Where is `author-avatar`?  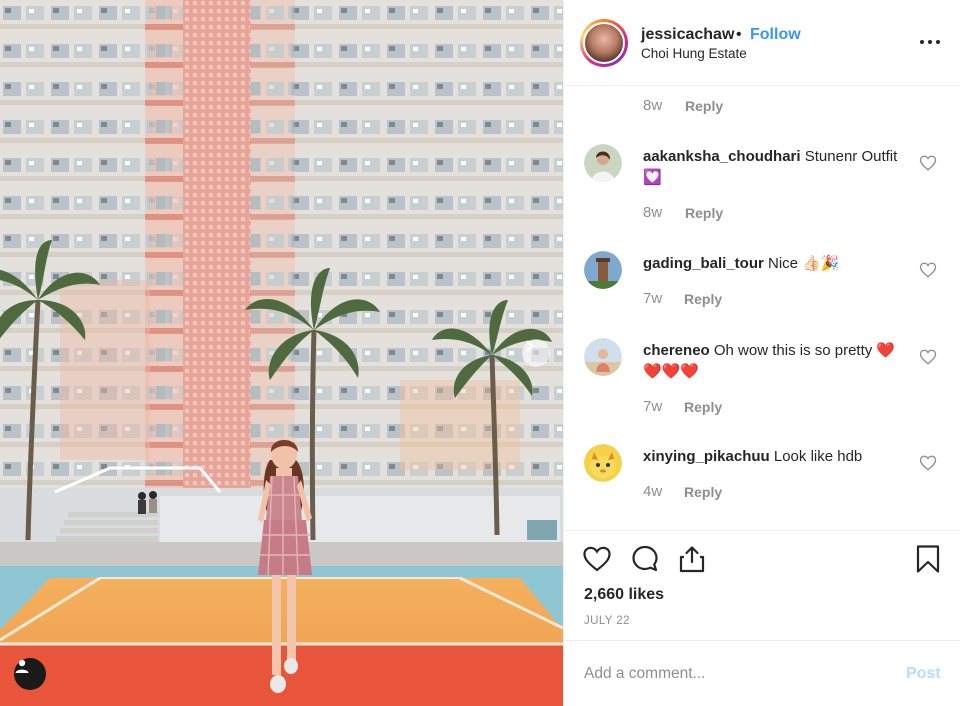 author-avatar is located at coordinates (604, 43).